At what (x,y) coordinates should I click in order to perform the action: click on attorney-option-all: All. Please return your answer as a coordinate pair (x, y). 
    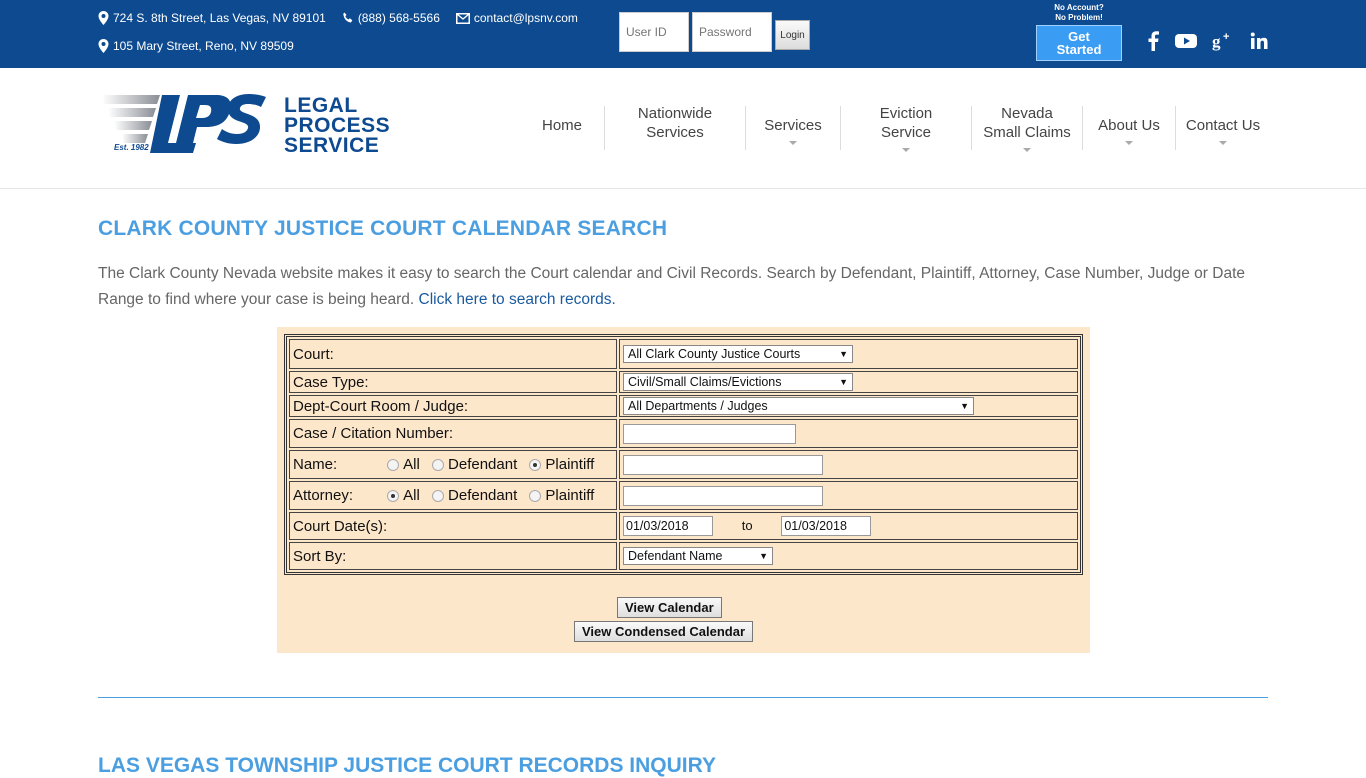
    Looking at the image, I should click on (403, 495).